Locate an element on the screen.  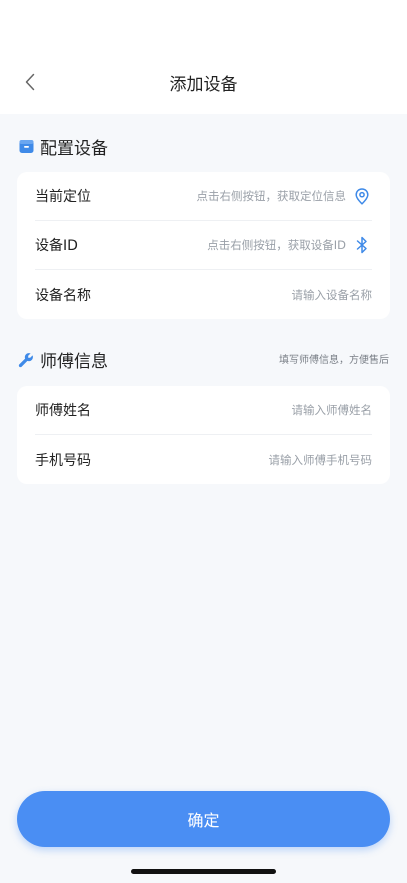
wrench-icon is located at coordinates (26, 360).